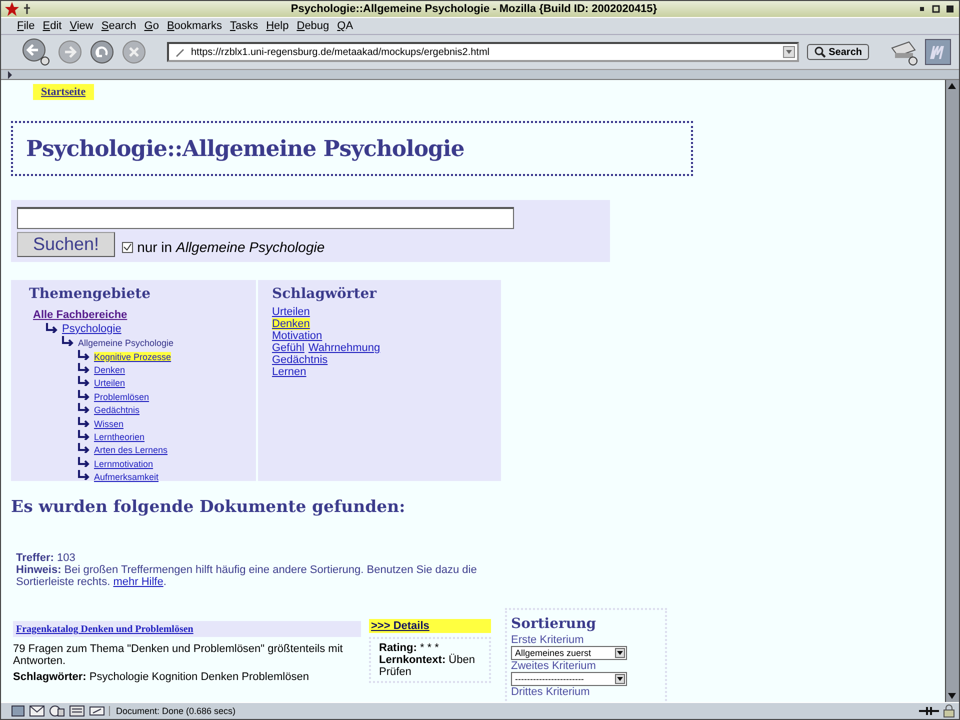 The width and height of the screenshot is (960, 720). I want to click on lock-icon, so click(949, 711).